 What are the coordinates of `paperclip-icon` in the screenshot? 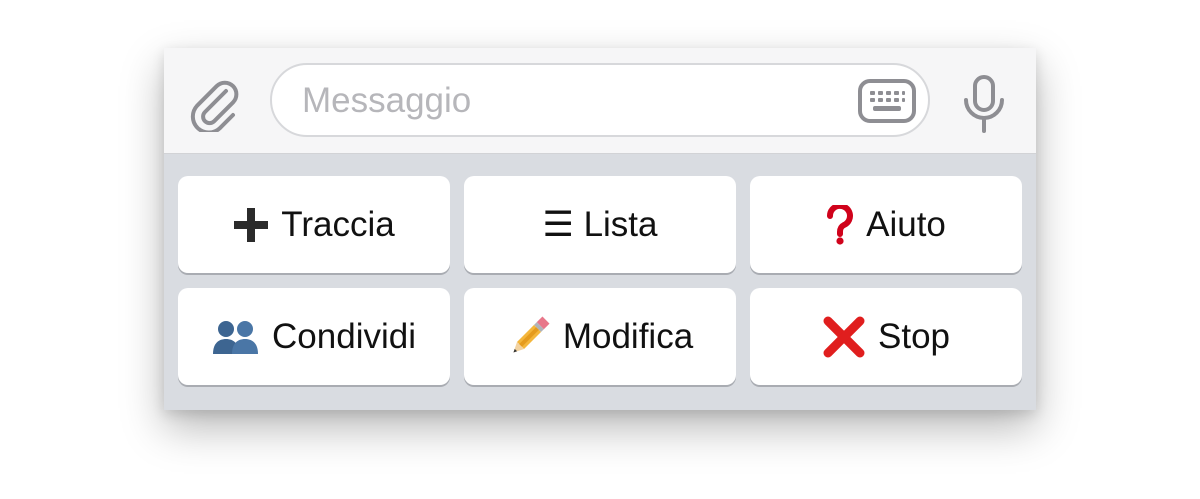 It's located at (214, 105).